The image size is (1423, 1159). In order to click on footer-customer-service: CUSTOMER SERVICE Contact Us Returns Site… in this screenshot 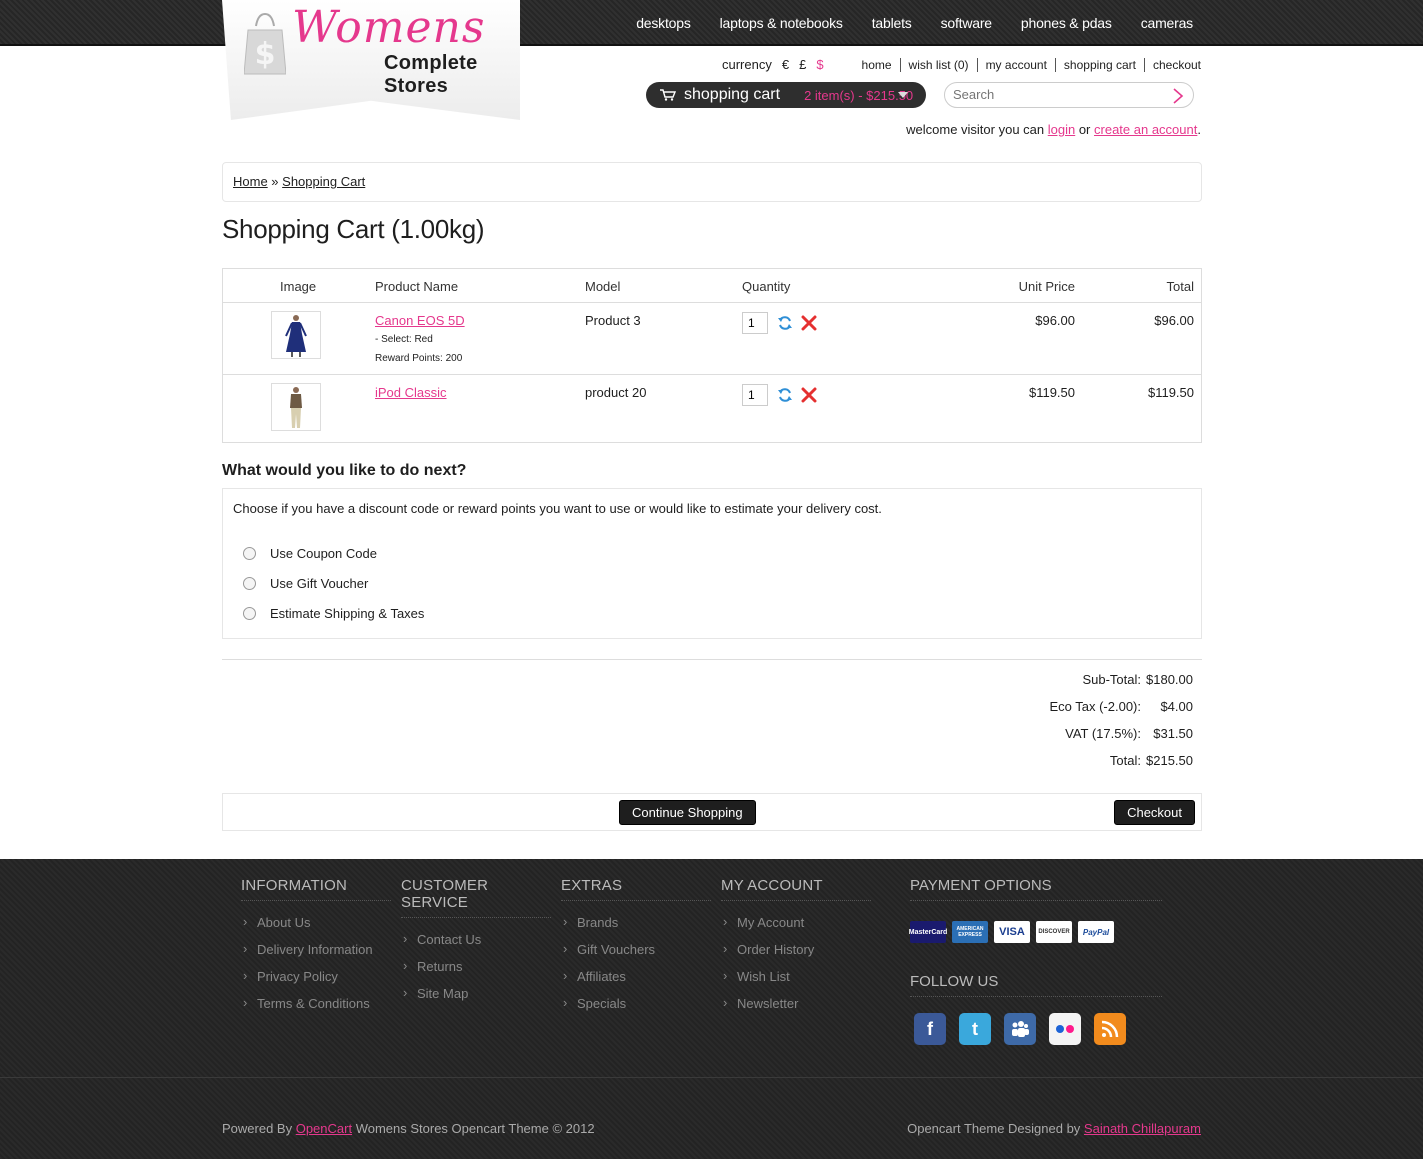, I will do `click(476, 945)`.